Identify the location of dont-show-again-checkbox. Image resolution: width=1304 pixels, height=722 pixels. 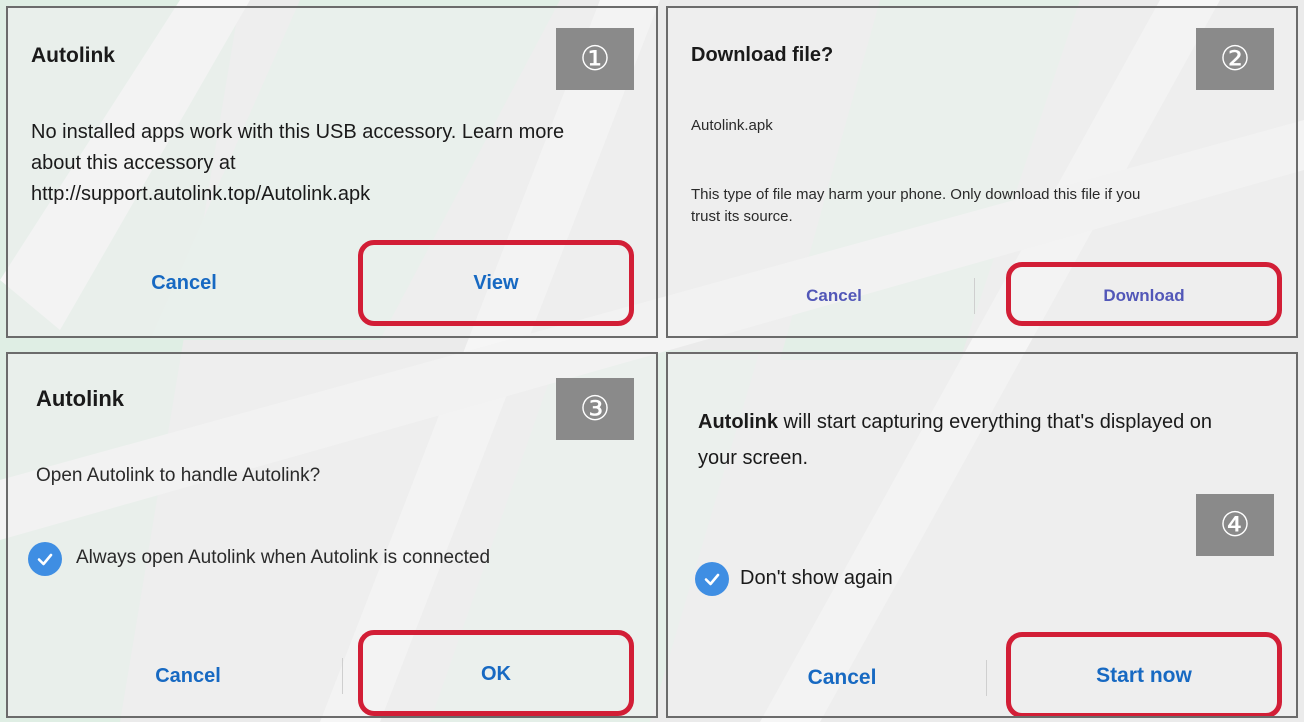
(712, 579).